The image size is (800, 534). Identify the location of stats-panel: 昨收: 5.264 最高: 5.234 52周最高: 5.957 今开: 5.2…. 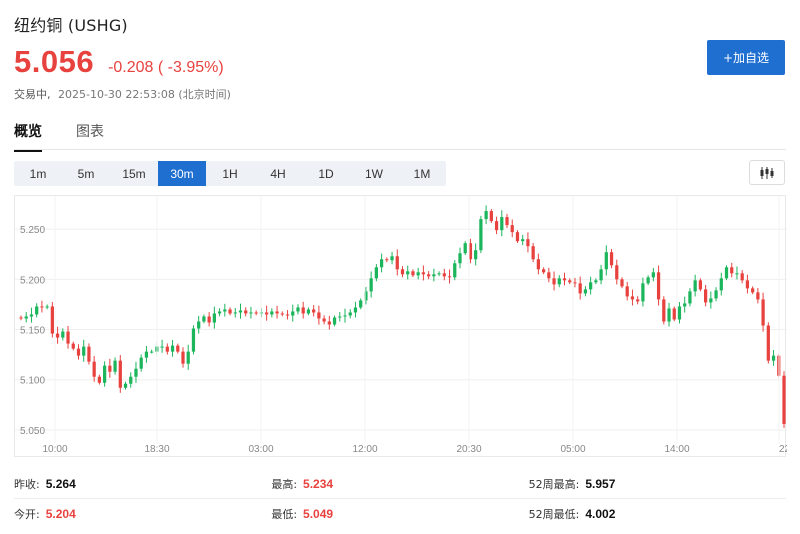
(400, 499).